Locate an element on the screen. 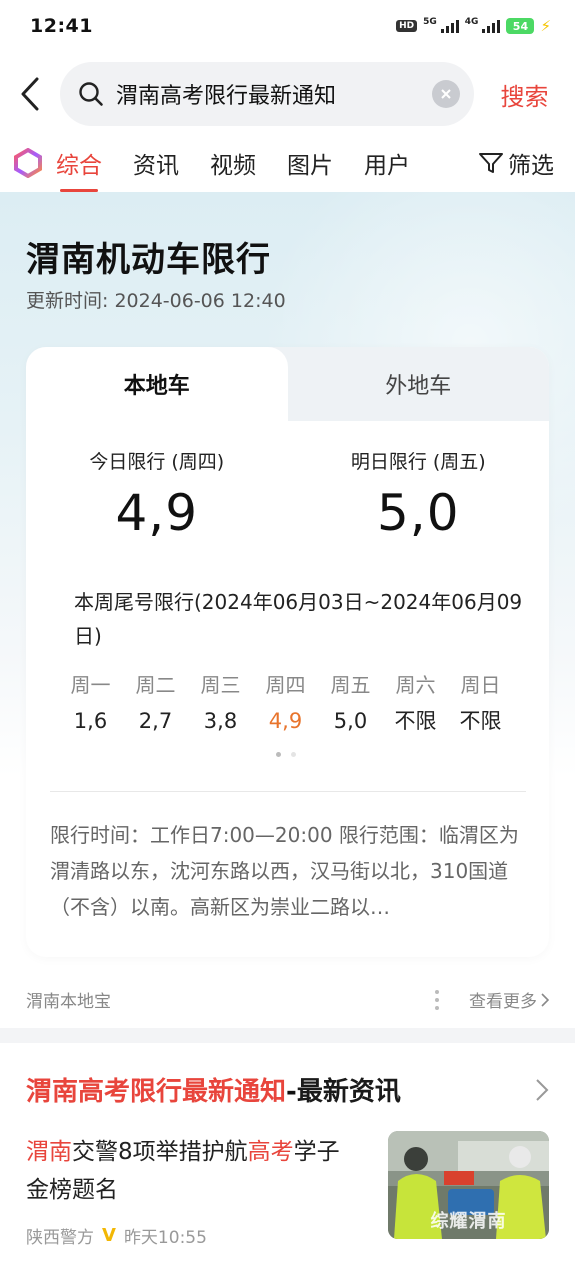  see-more-label: 查看更多 is located at coordinates (503, 1002).